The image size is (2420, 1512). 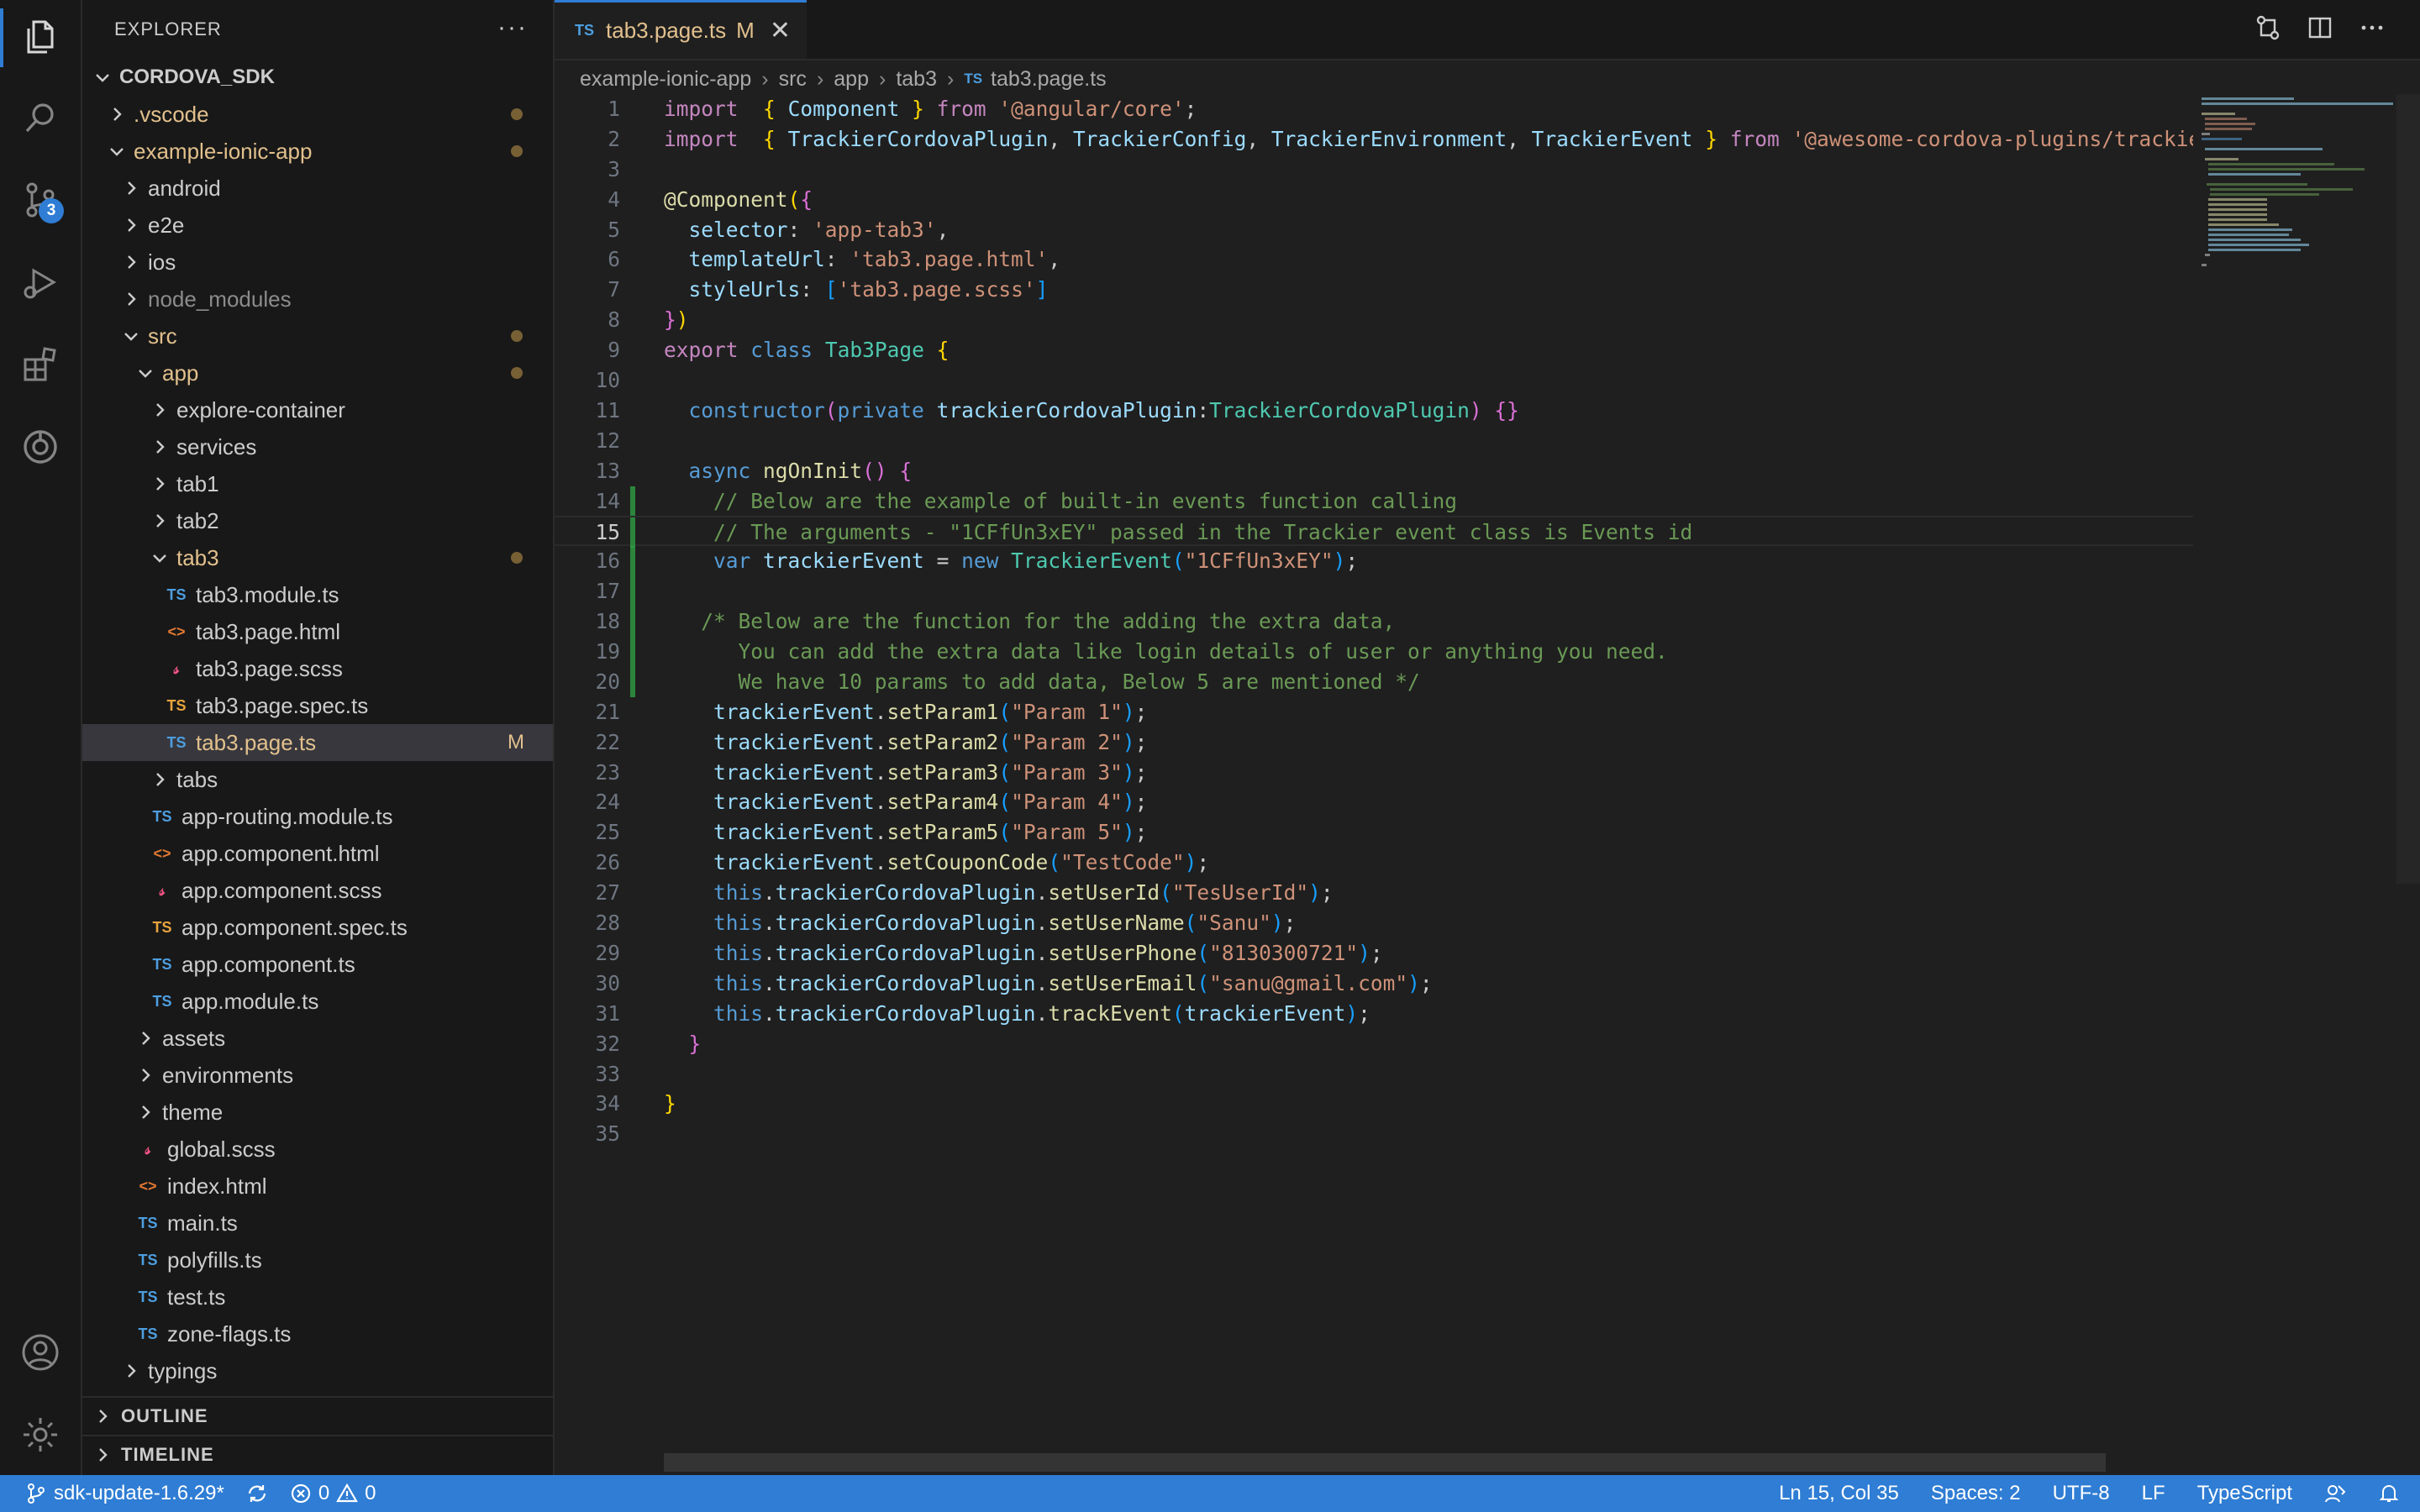 I want to click on tab-tab3-page-ts: TS tab3.page.ts M ✕, so click(x=681, y=29).